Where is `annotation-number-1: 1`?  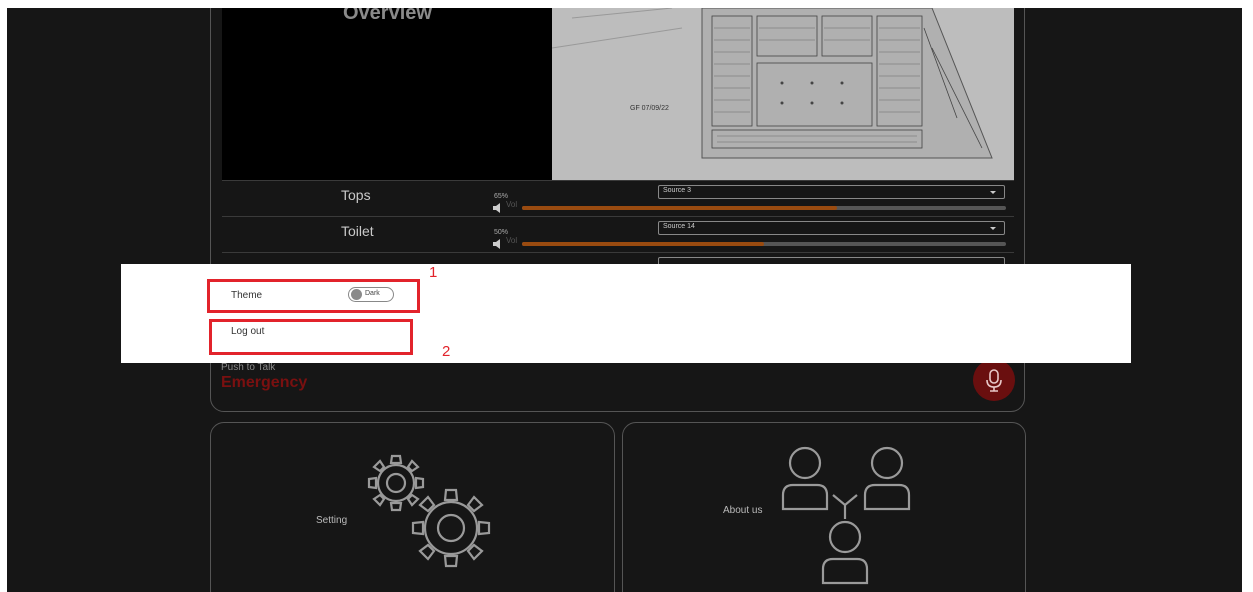
annotation-number-1: 1 is located at coordinates (433, 272).